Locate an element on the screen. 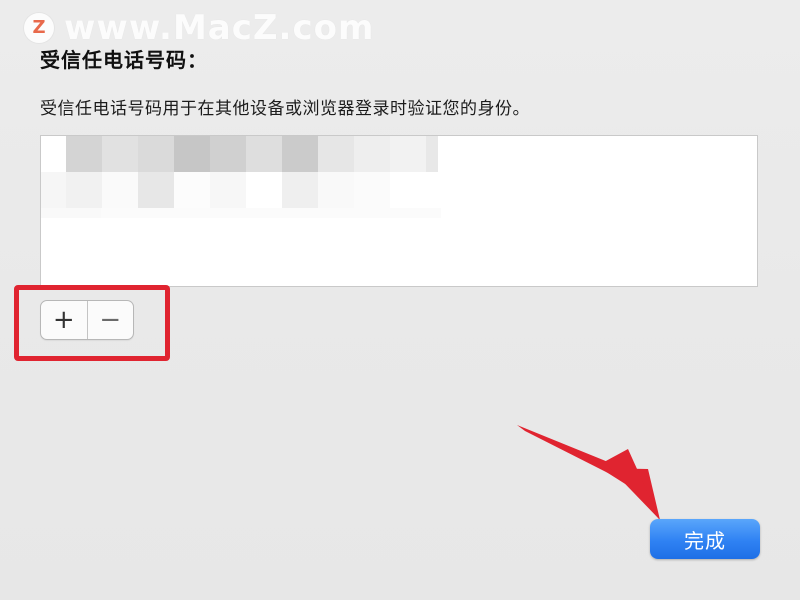  page-title: 受信任电话号码： is located at coordinates (124, 60).